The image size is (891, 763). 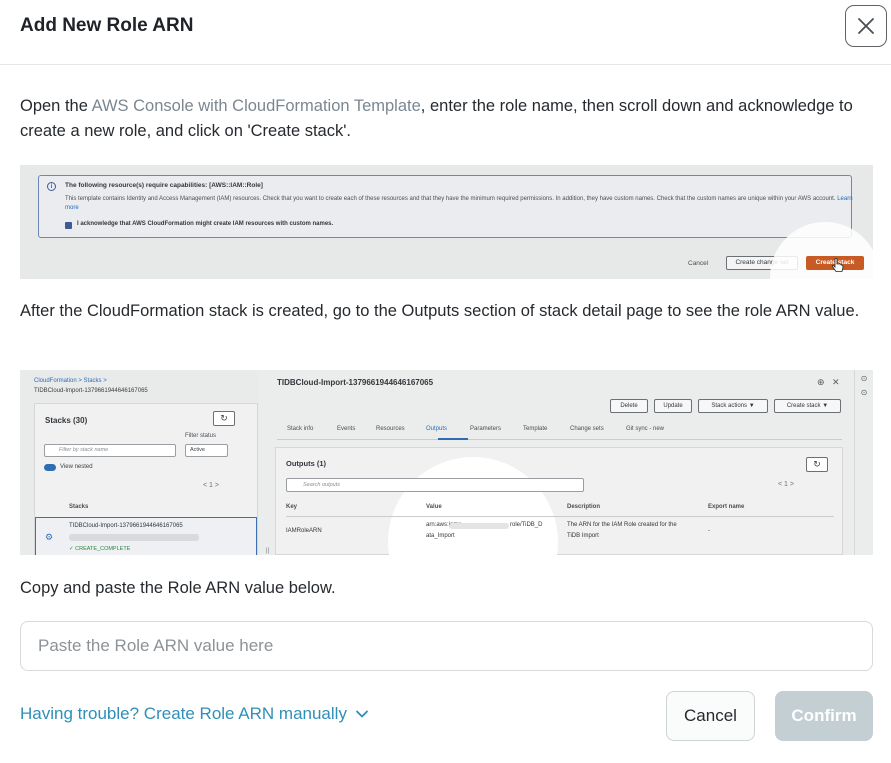 I want to click on acknowledge-checkbox, so click(x=68, y=225).